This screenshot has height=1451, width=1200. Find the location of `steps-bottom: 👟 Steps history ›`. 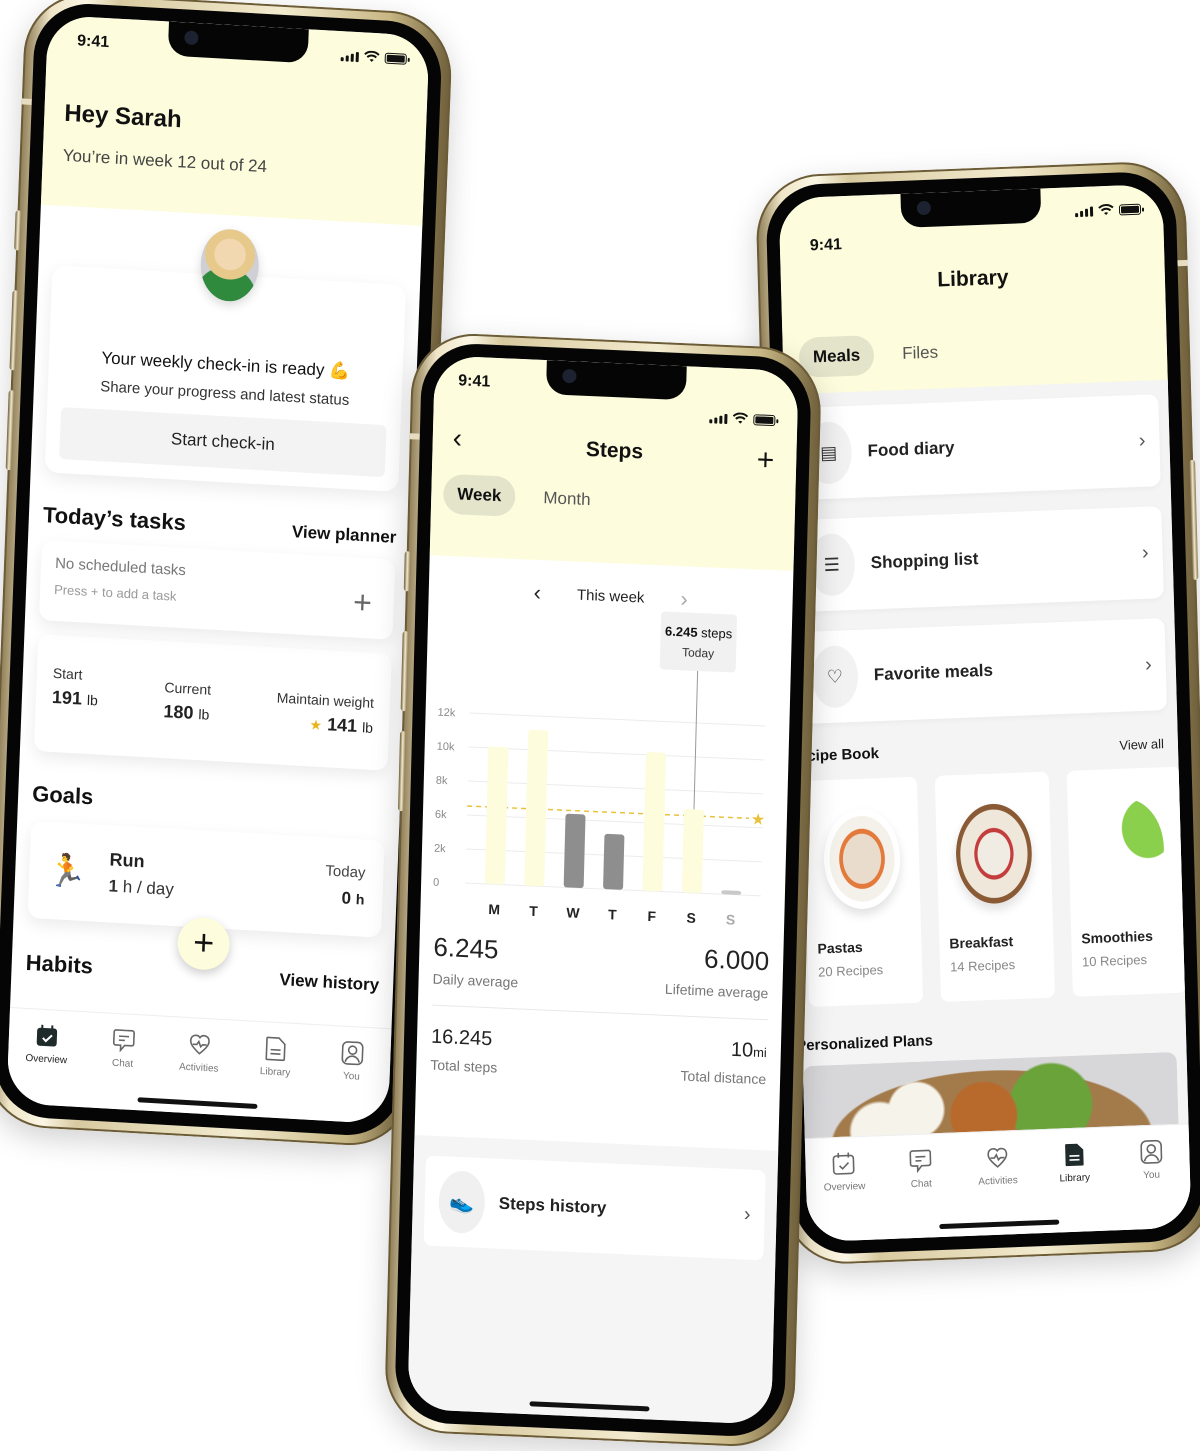

steps-bottom: 👟 Steps history › is located at coordinates (593, 1279).